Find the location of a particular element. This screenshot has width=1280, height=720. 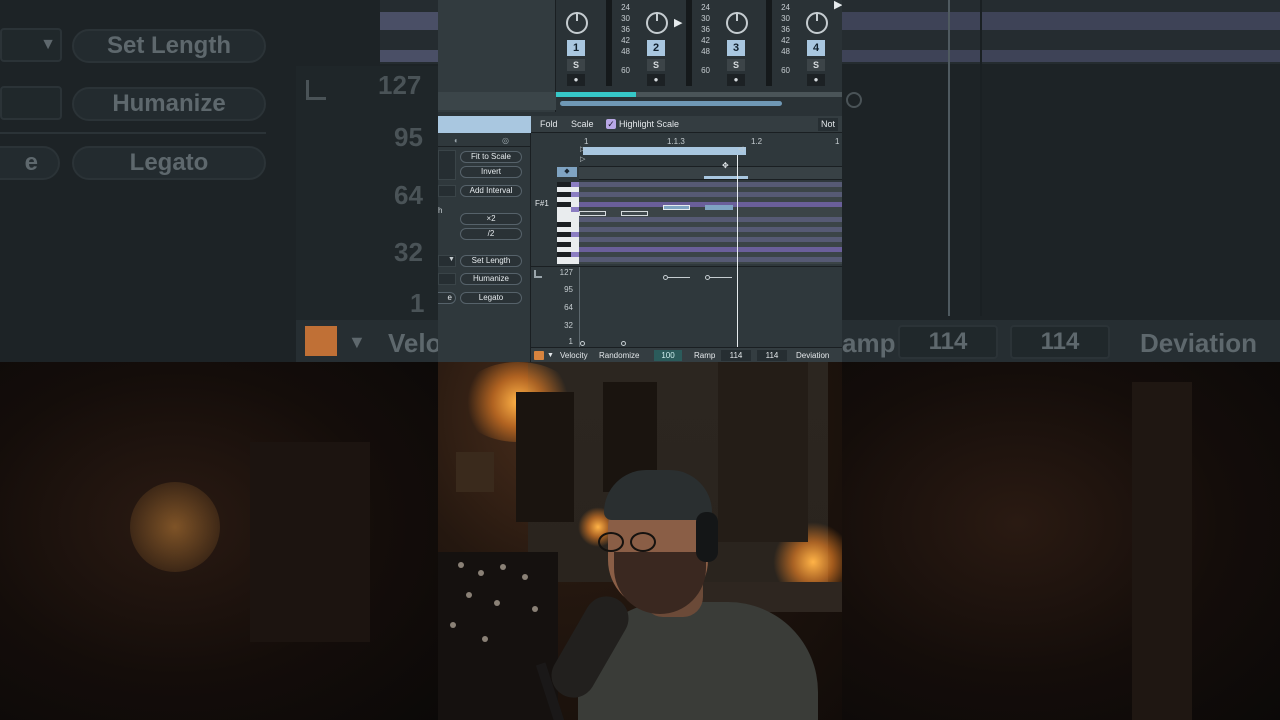

selection-marker is located at coordinates (726, 177).